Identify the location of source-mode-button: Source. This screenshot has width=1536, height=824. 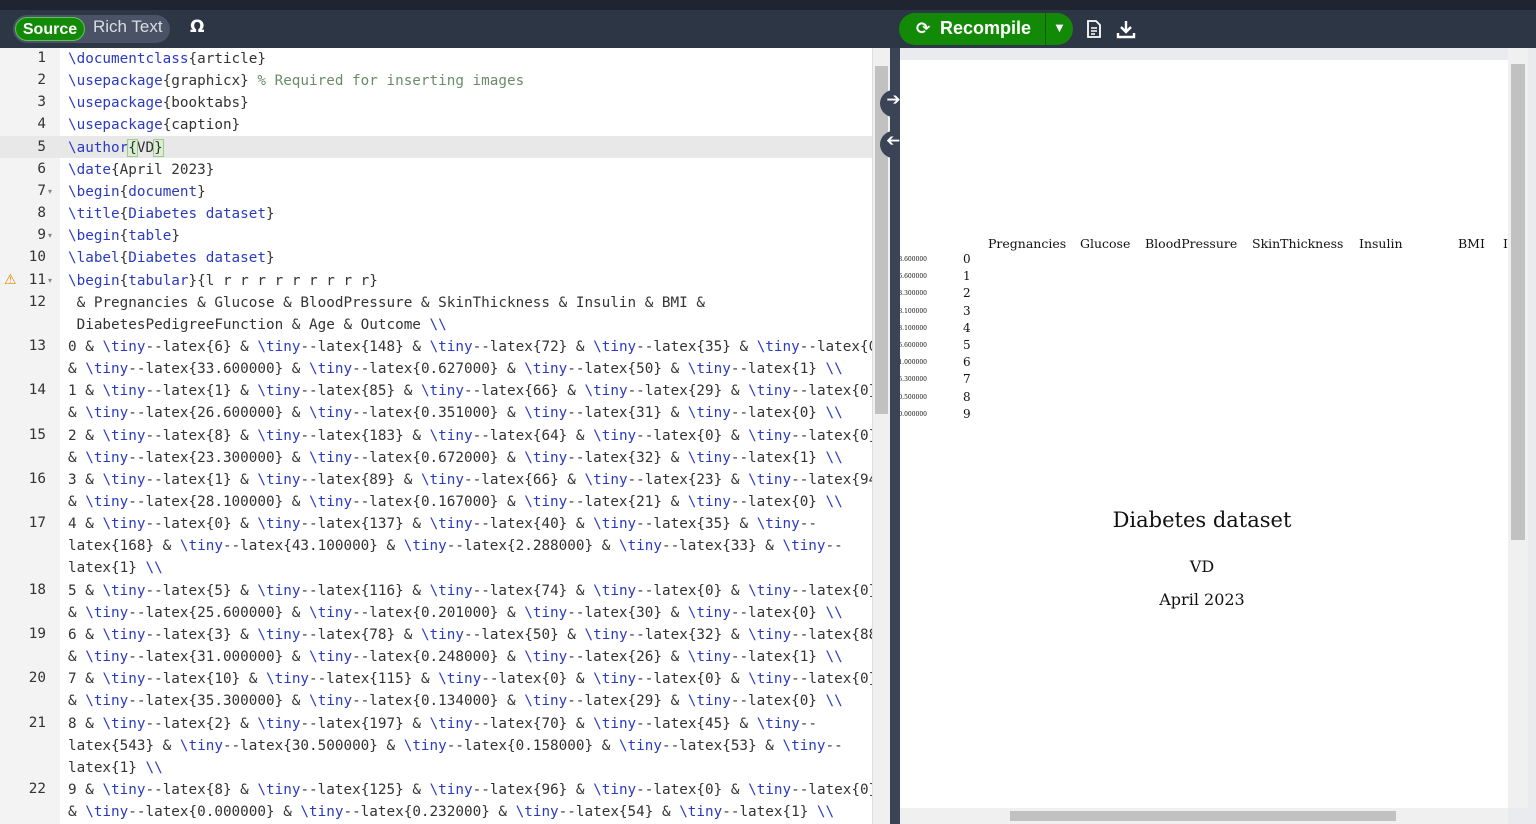
(50, 29).